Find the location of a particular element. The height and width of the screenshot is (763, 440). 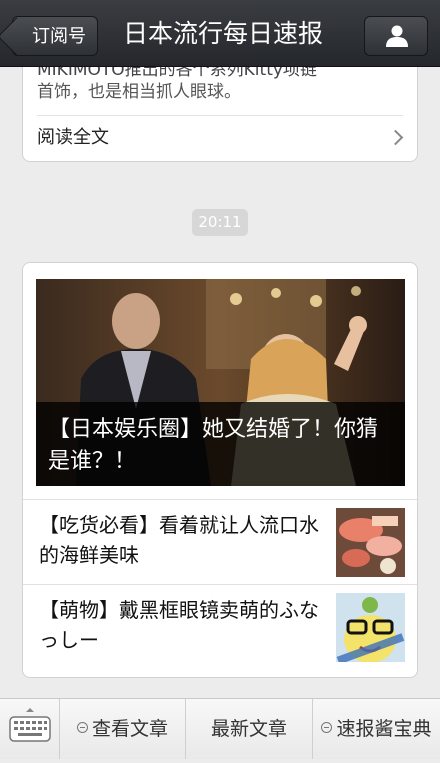

menu-label: 最新文章 is located at coordinates (248, 729).